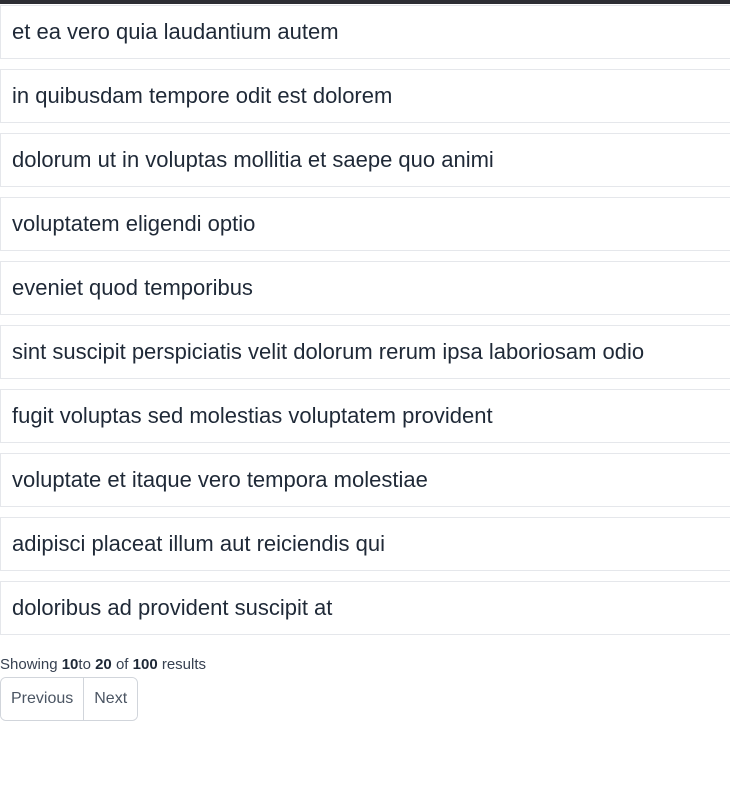 The width and height of the screenshot is (730, 806). Describe the element at coordinates (43, 699) in the screenshot. I see `previous-button: Previous` at that location.